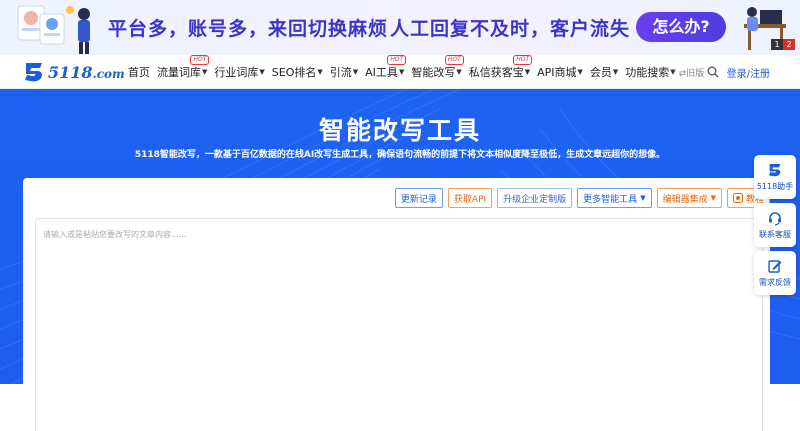  Describe the element at coordinates (775, 266) in the screenshot. I see `edit-icon` at that location.